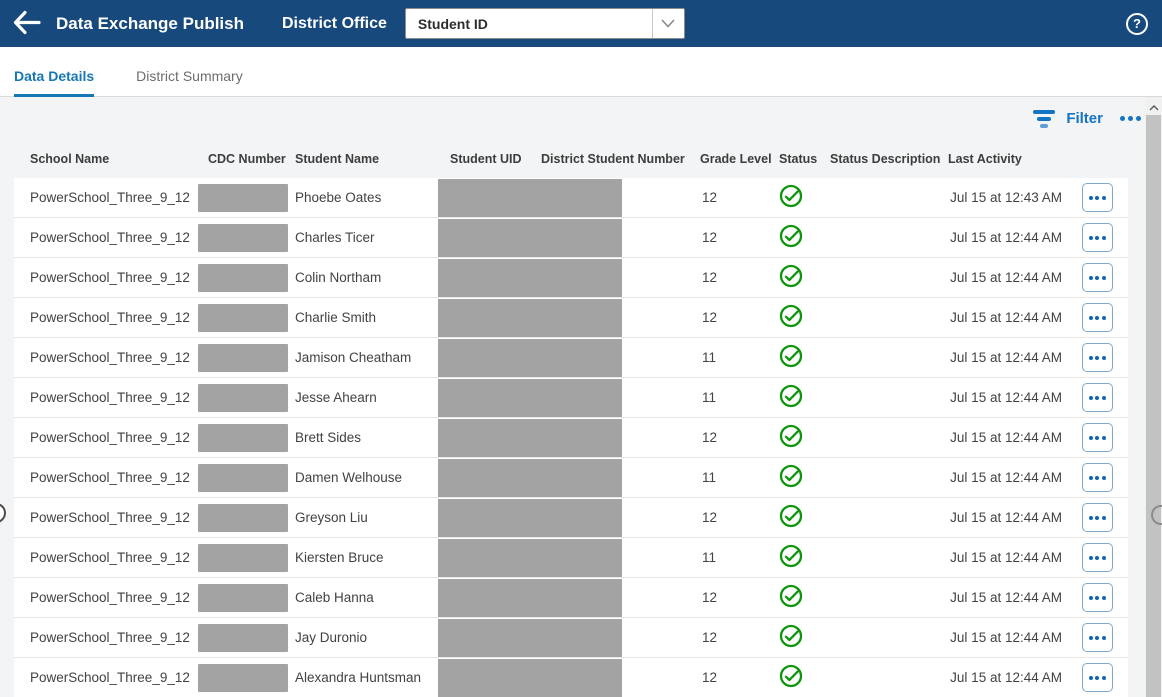 This screenshot has width=1162, height=697. What do you see at coordinates (1153, 406) in the screenshot?
I see `scrollbar-thumb` at bounding box center [1153, 406].